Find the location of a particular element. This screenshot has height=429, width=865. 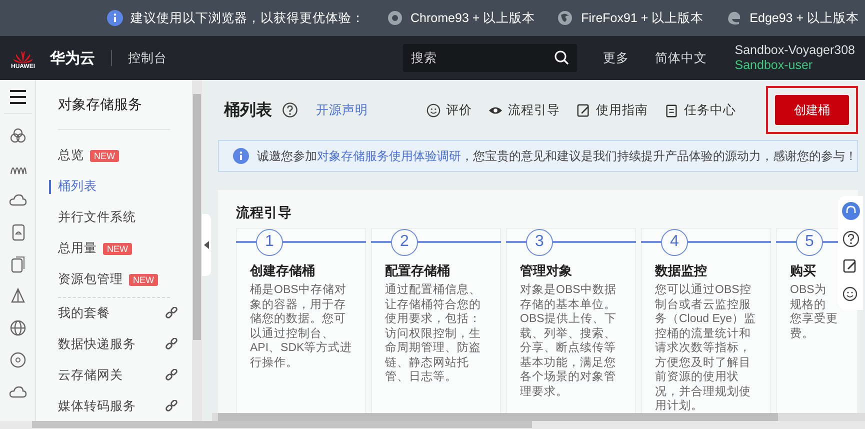

step-description: 桶是OBS中存储对 象的容器，用于存 储您的数据。您可 以通过控制台、 API、SDK等方式进 行操作。 is located at coordinates (301, 326).